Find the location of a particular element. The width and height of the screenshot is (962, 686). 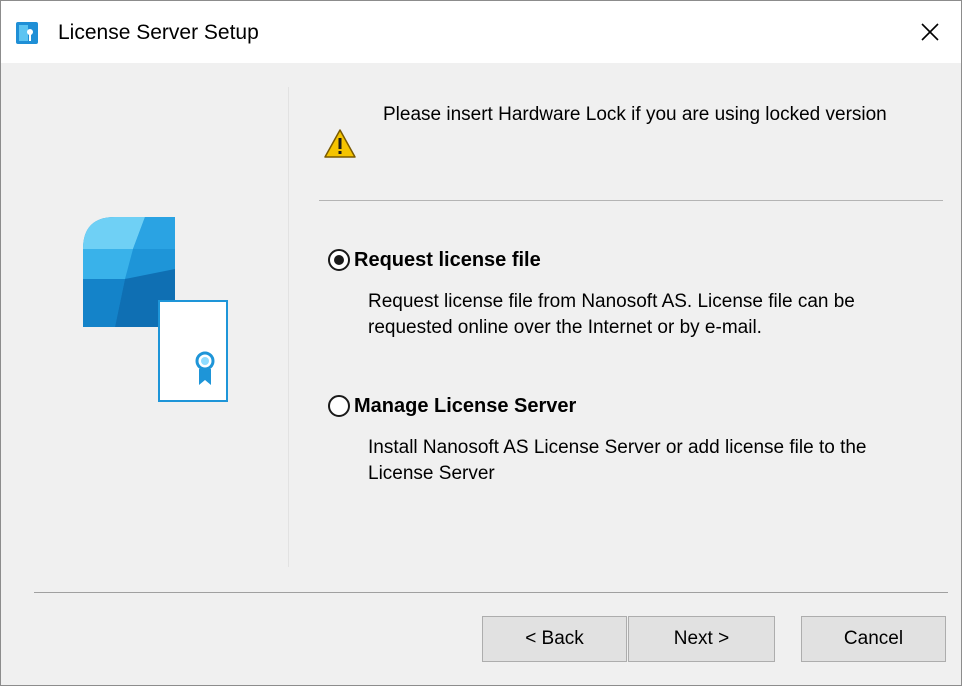

manage-server-radio is located at coordinates (339, 406).